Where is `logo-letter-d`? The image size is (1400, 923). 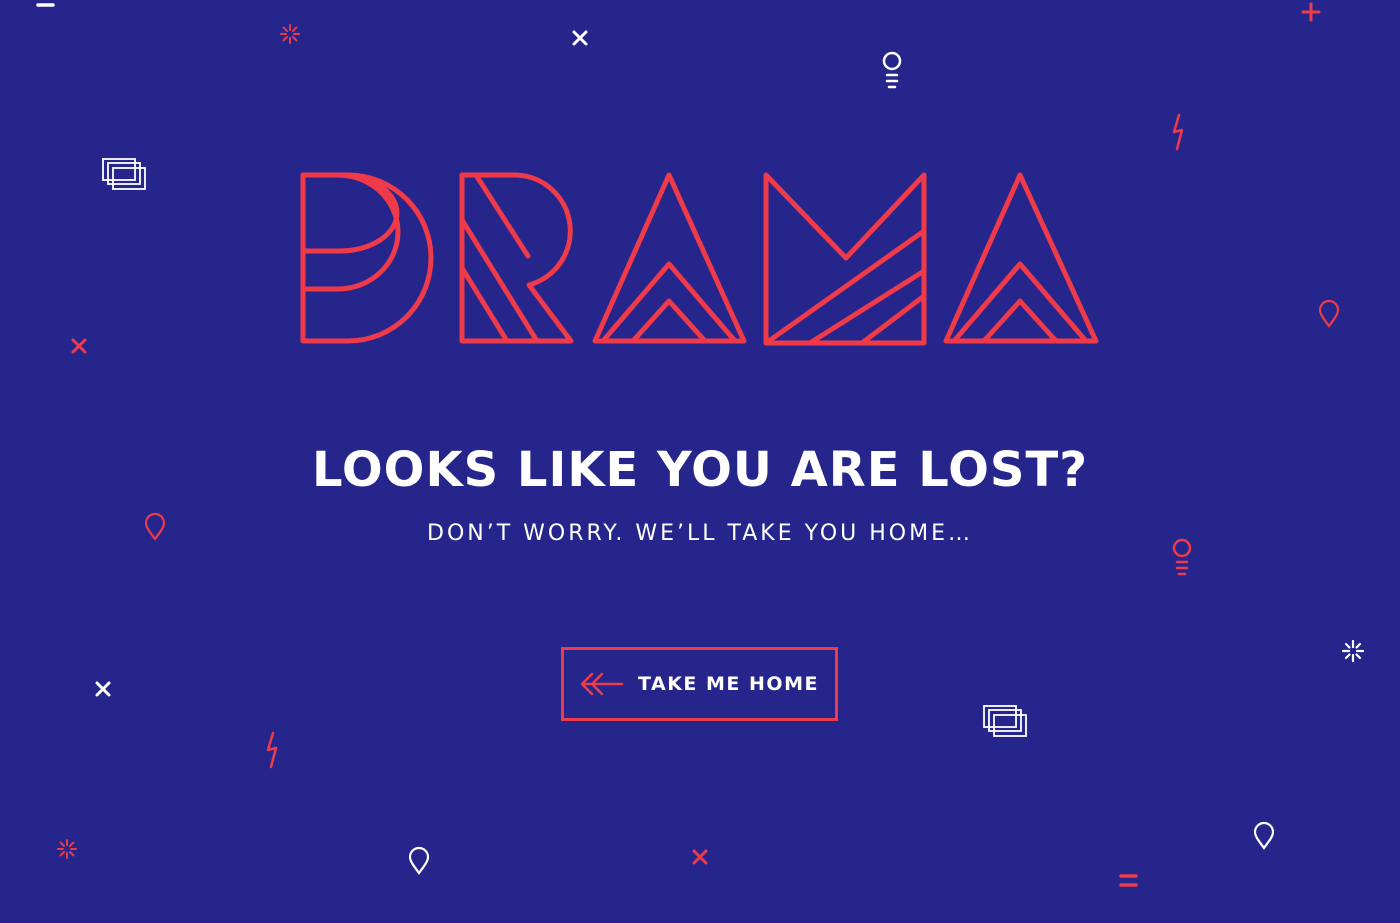
logo-letter-d is located at coordinates (367, 258).